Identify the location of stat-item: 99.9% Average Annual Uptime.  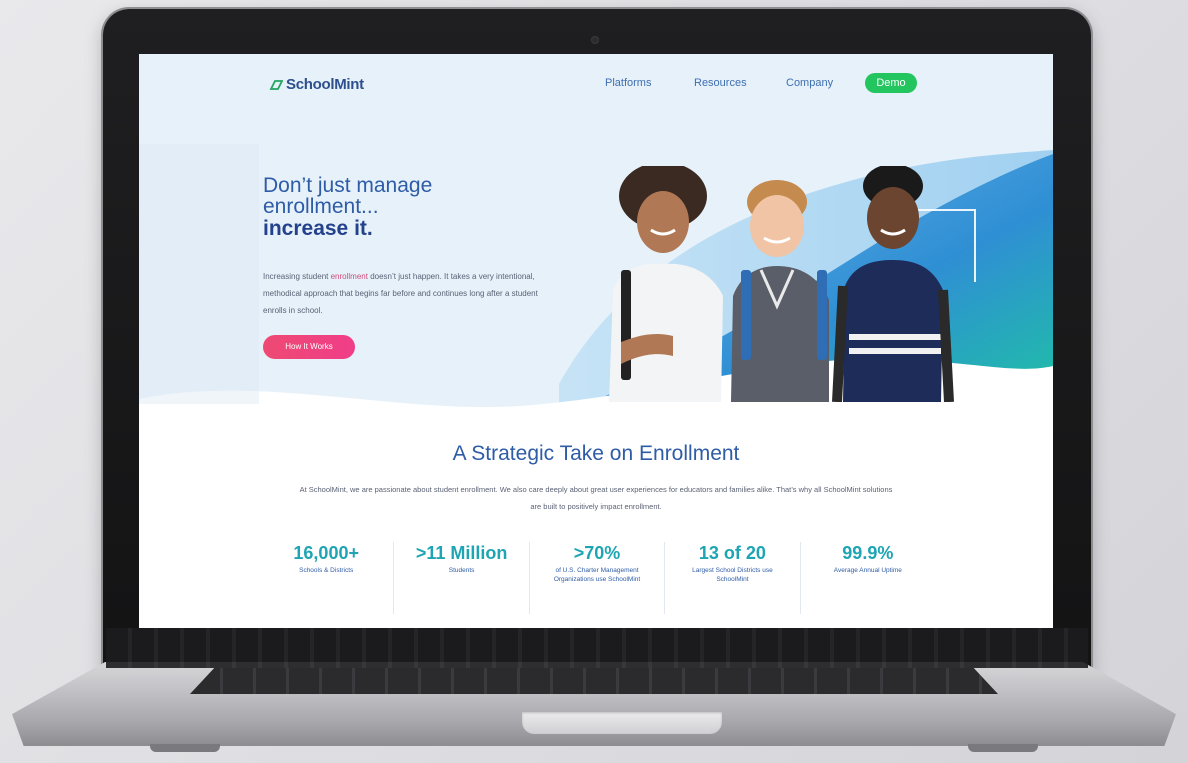
(868, 578).